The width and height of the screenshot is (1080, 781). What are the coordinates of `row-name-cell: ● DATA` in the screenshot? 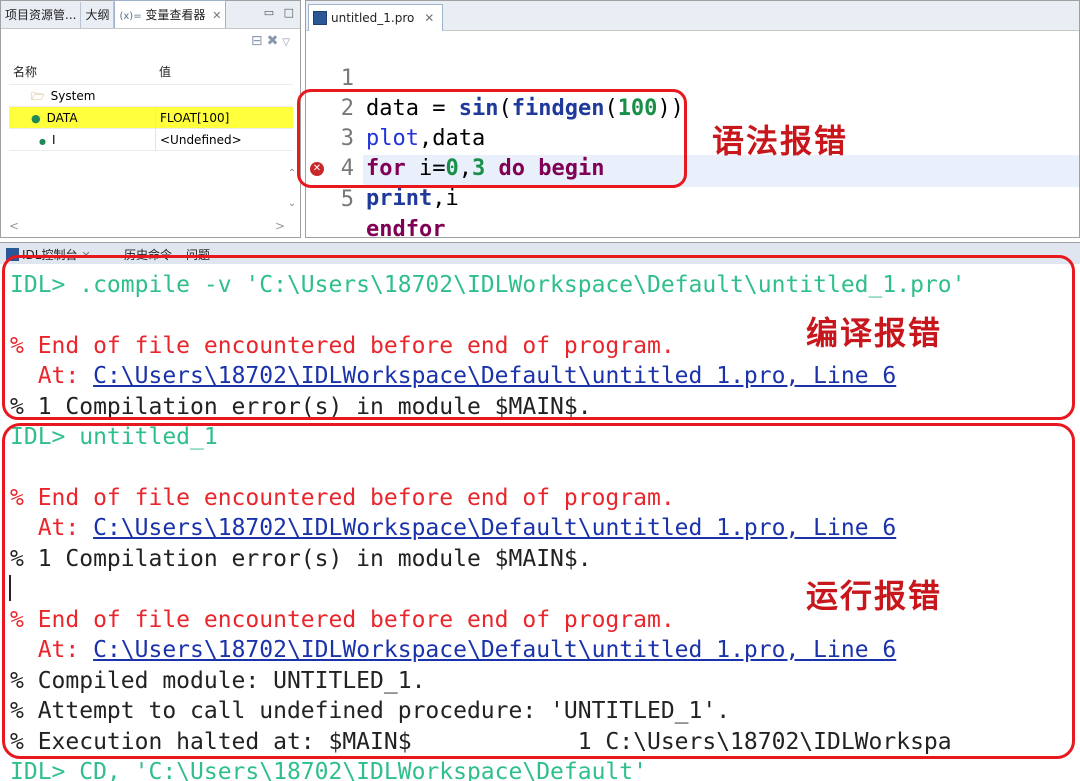 It's located at (81, 118).